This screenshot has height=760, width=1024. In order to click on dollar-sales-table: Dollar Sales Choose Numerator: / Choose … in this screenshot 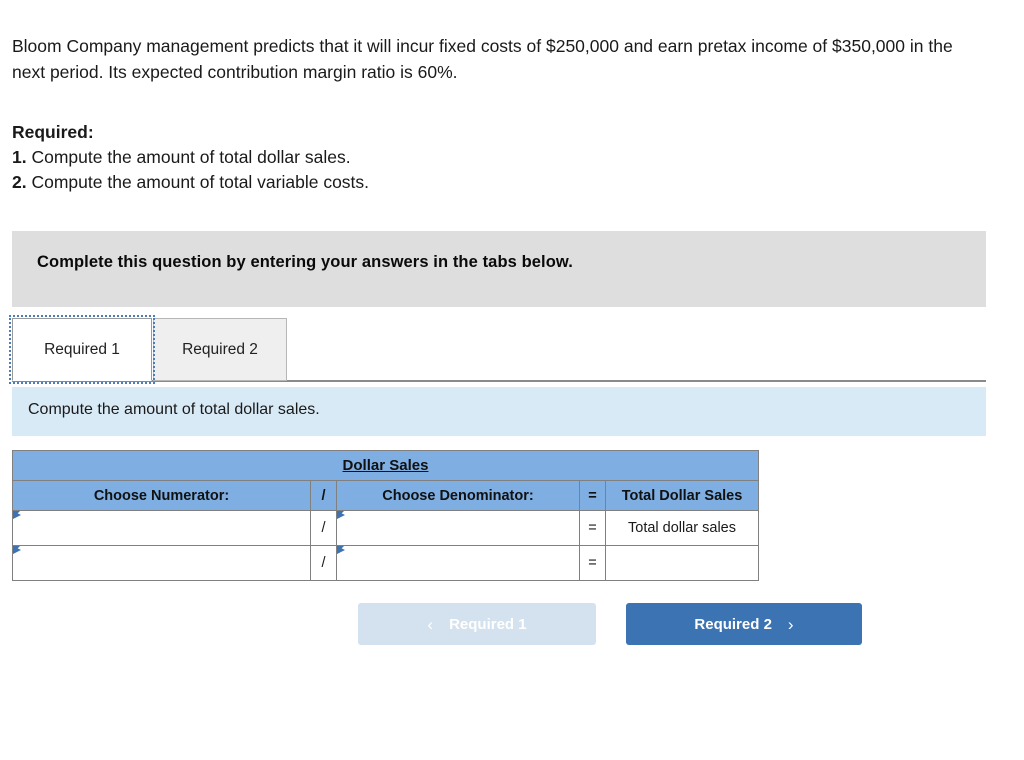, I will do `click(385, 515)`.